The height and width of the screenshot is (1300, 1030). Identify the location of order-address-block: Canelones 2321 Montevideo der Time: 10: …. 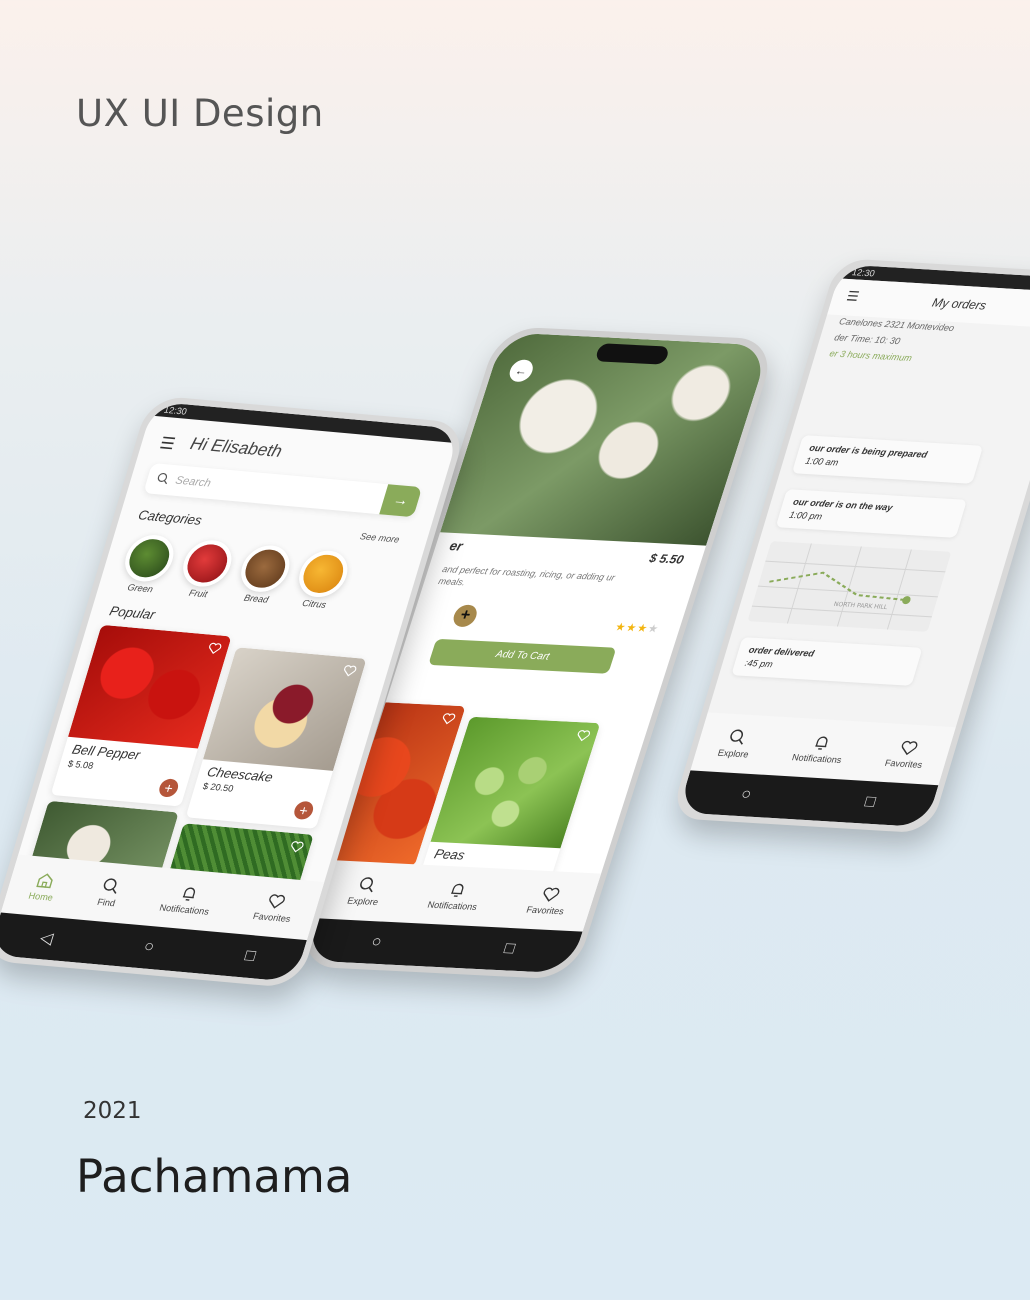
(891, 340).